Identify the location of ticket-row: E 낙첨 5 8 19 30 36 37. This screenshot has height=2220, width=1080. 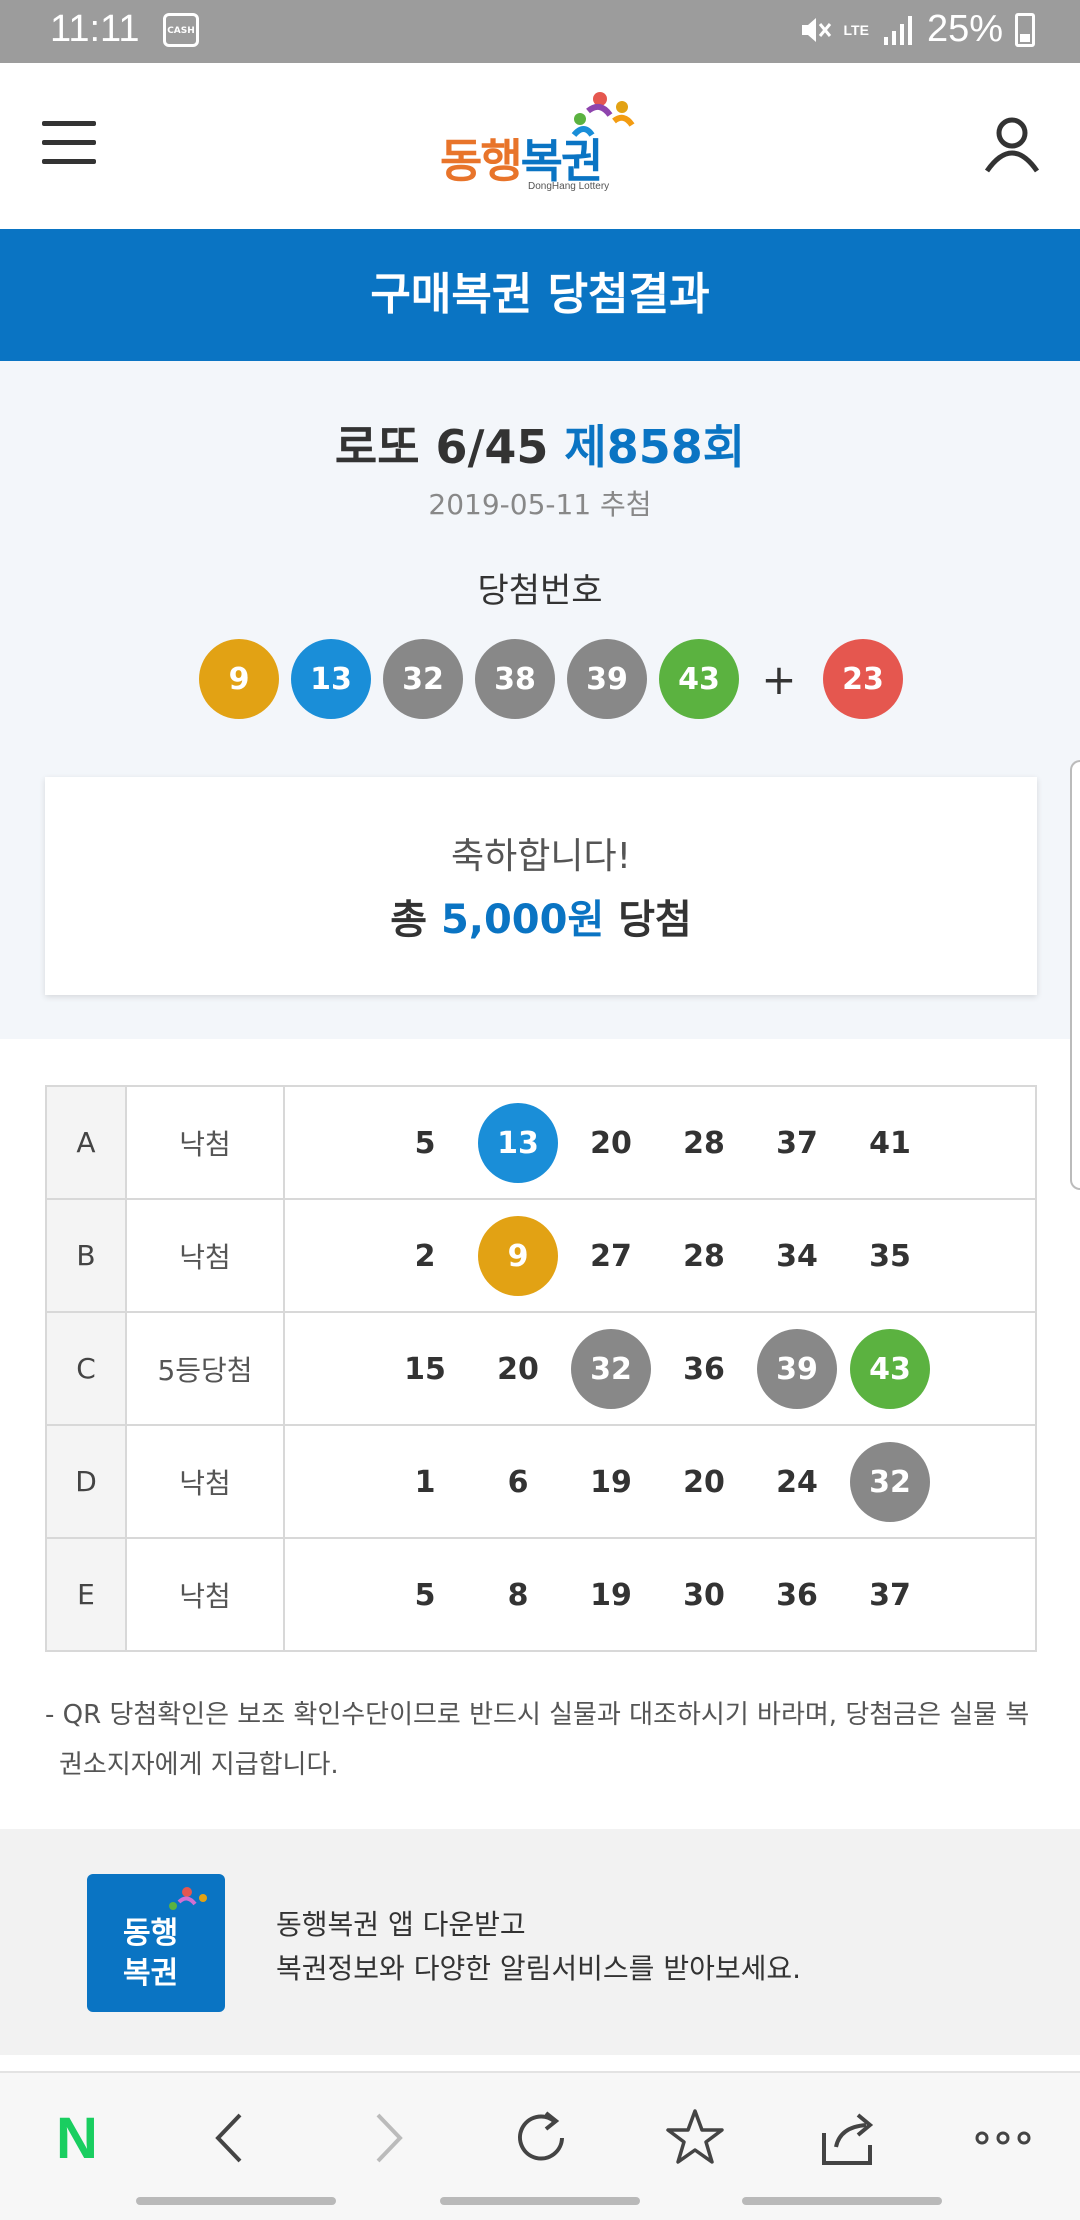
(541, 1594).